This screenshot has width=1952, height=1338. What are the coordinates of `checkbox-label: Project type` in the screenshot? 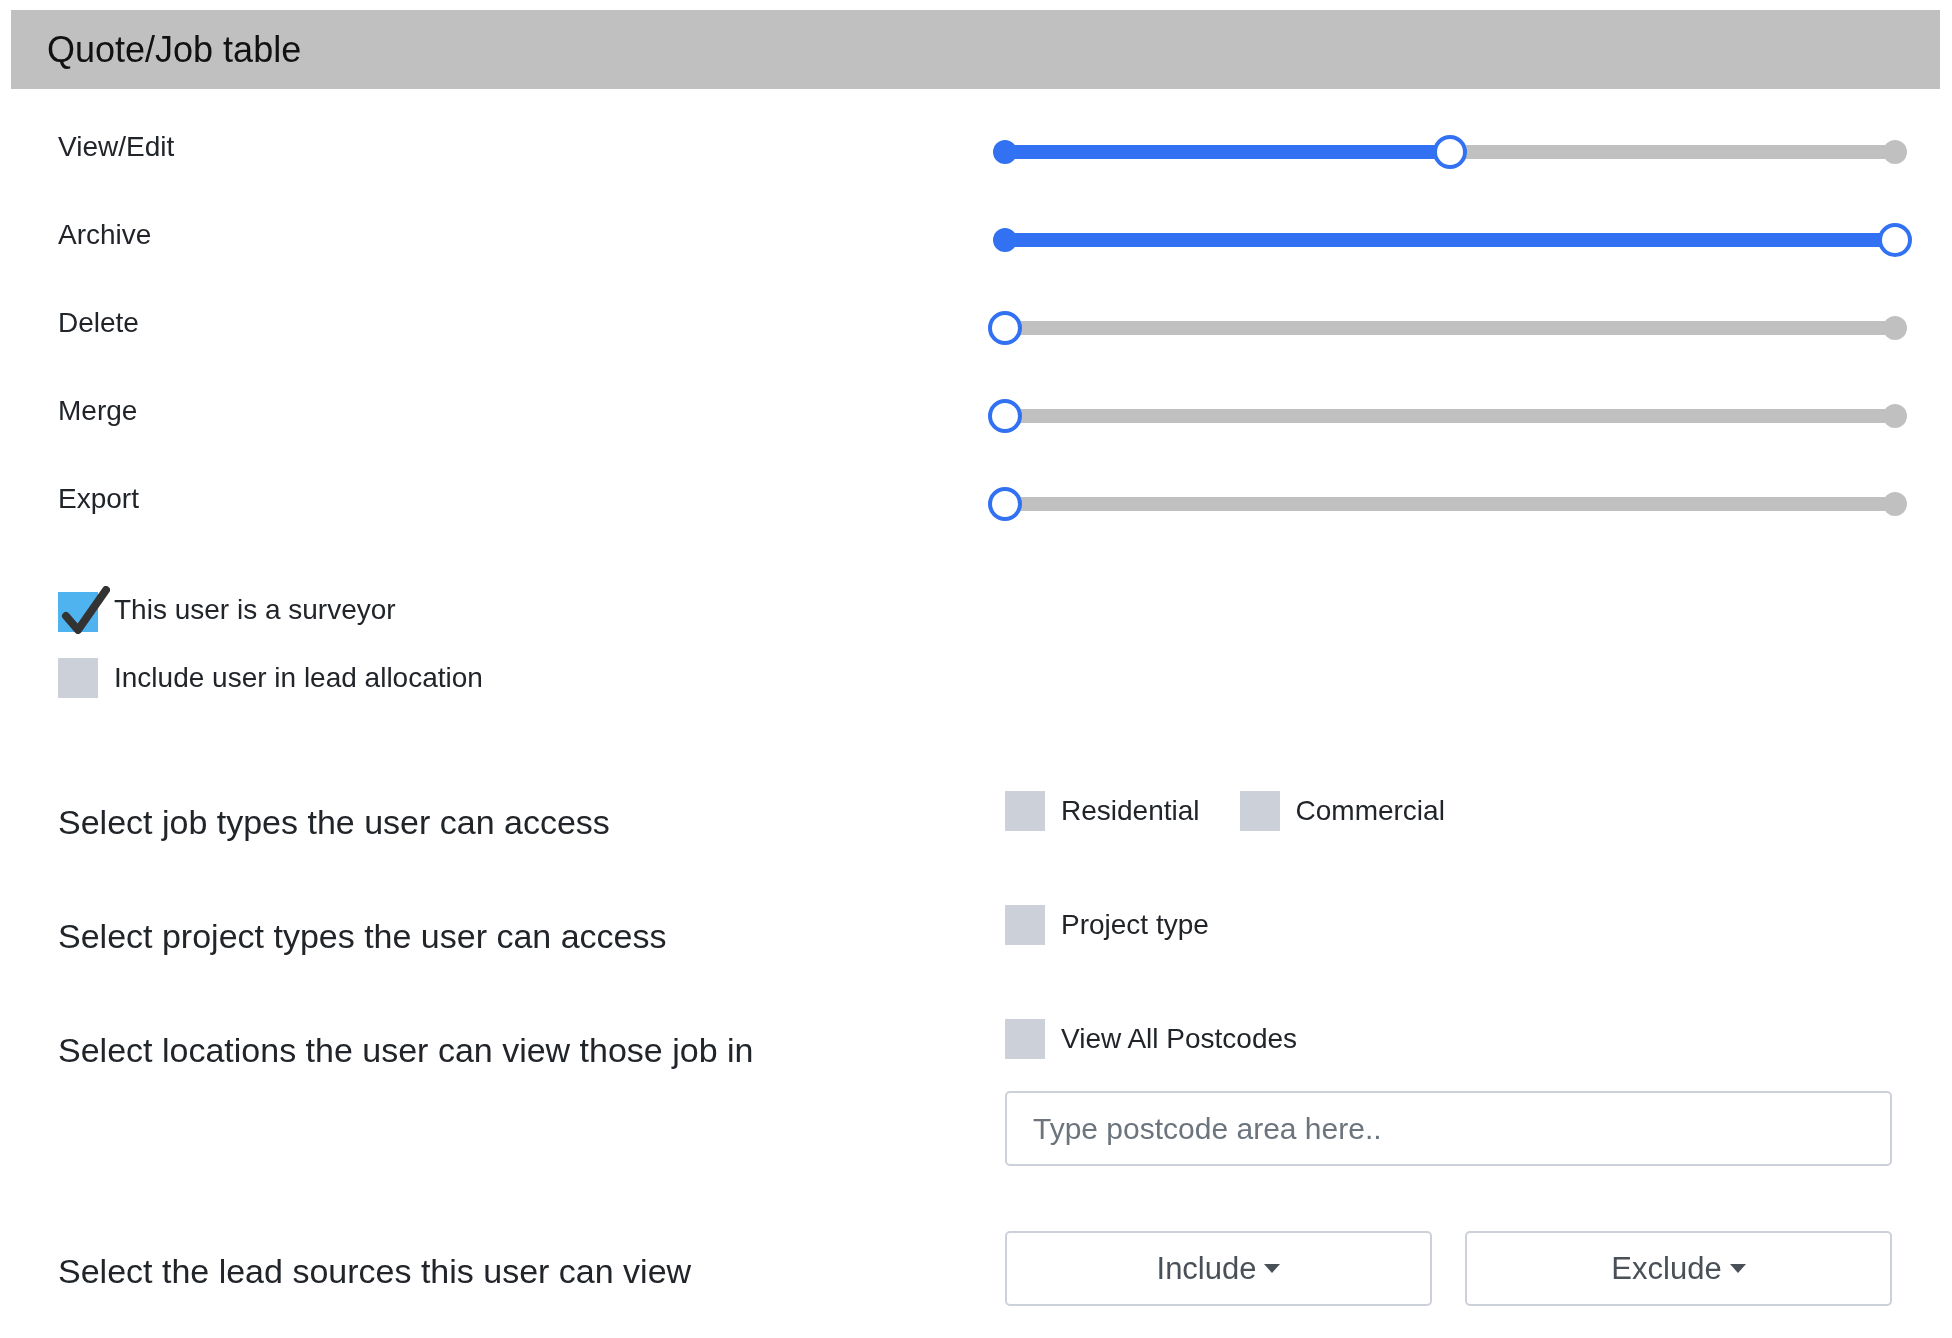 It's located at (1135, 925).